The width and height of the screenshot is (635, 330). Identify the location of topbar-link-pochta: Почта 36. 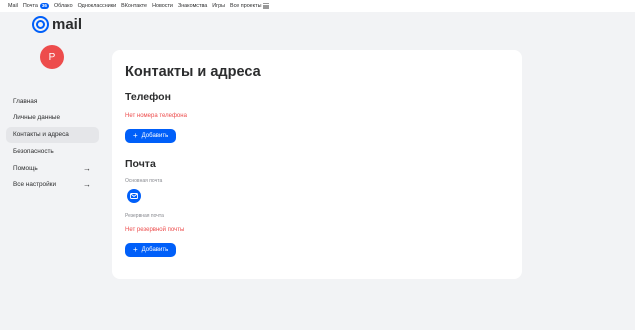
(36, 6).